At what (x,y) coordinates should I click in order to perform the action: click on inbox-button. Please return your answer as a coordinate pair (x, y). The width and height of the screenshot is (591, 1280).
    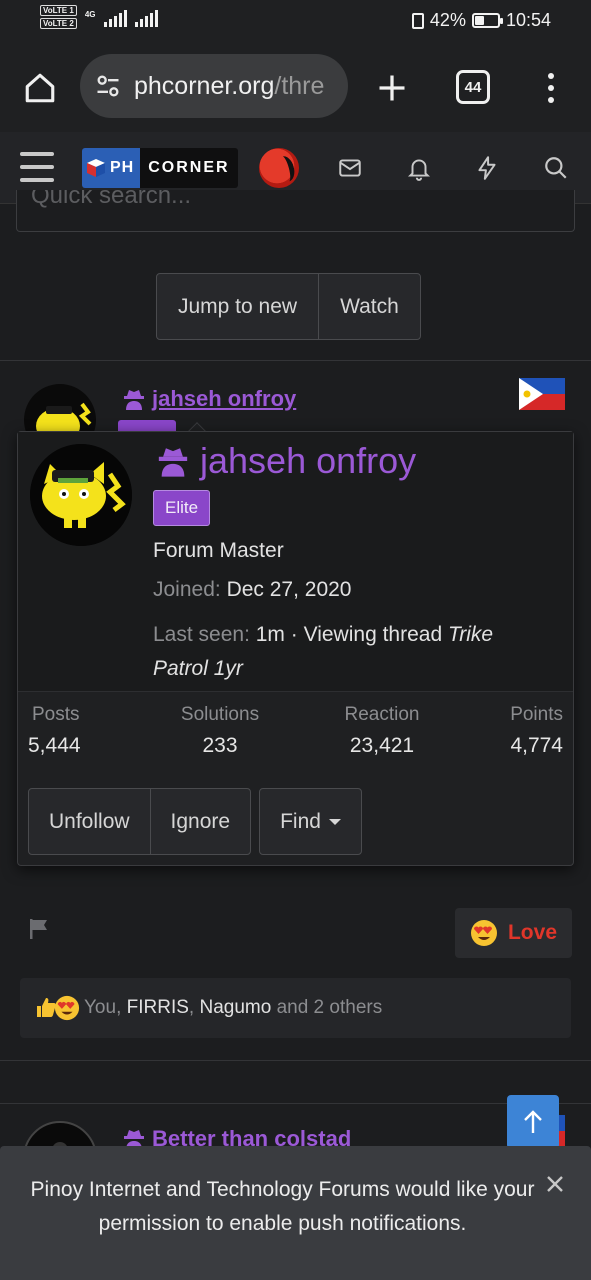
    Looking at the image, I should click on (350, 168).